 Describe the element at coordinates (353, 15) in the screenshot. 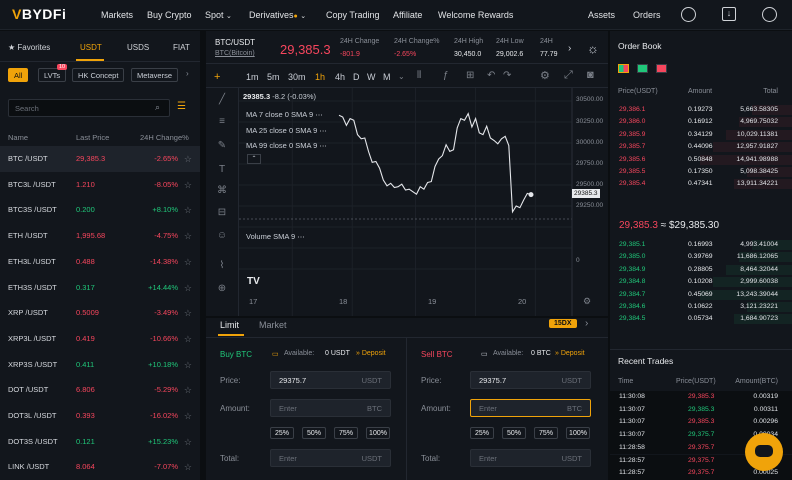

I see `nav-copy-trading: Copy Trading` at that location.